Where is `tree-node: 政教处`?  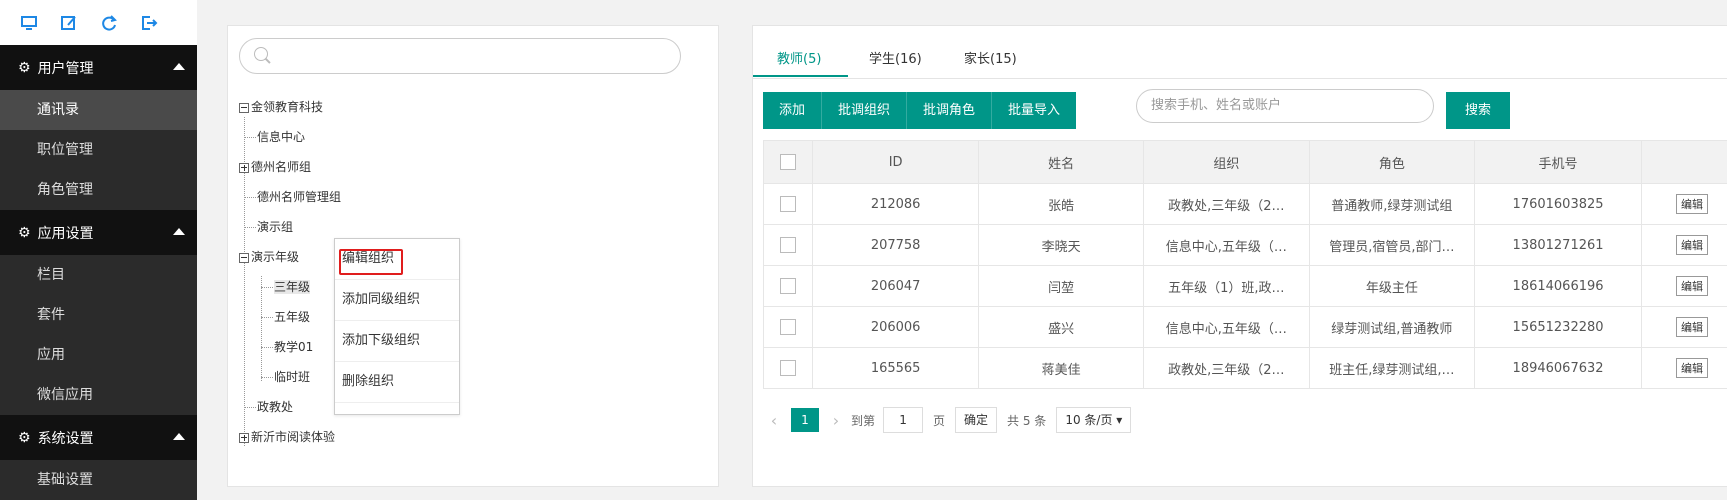
tree-node: 政教处 is located at coordinates (268, 406).